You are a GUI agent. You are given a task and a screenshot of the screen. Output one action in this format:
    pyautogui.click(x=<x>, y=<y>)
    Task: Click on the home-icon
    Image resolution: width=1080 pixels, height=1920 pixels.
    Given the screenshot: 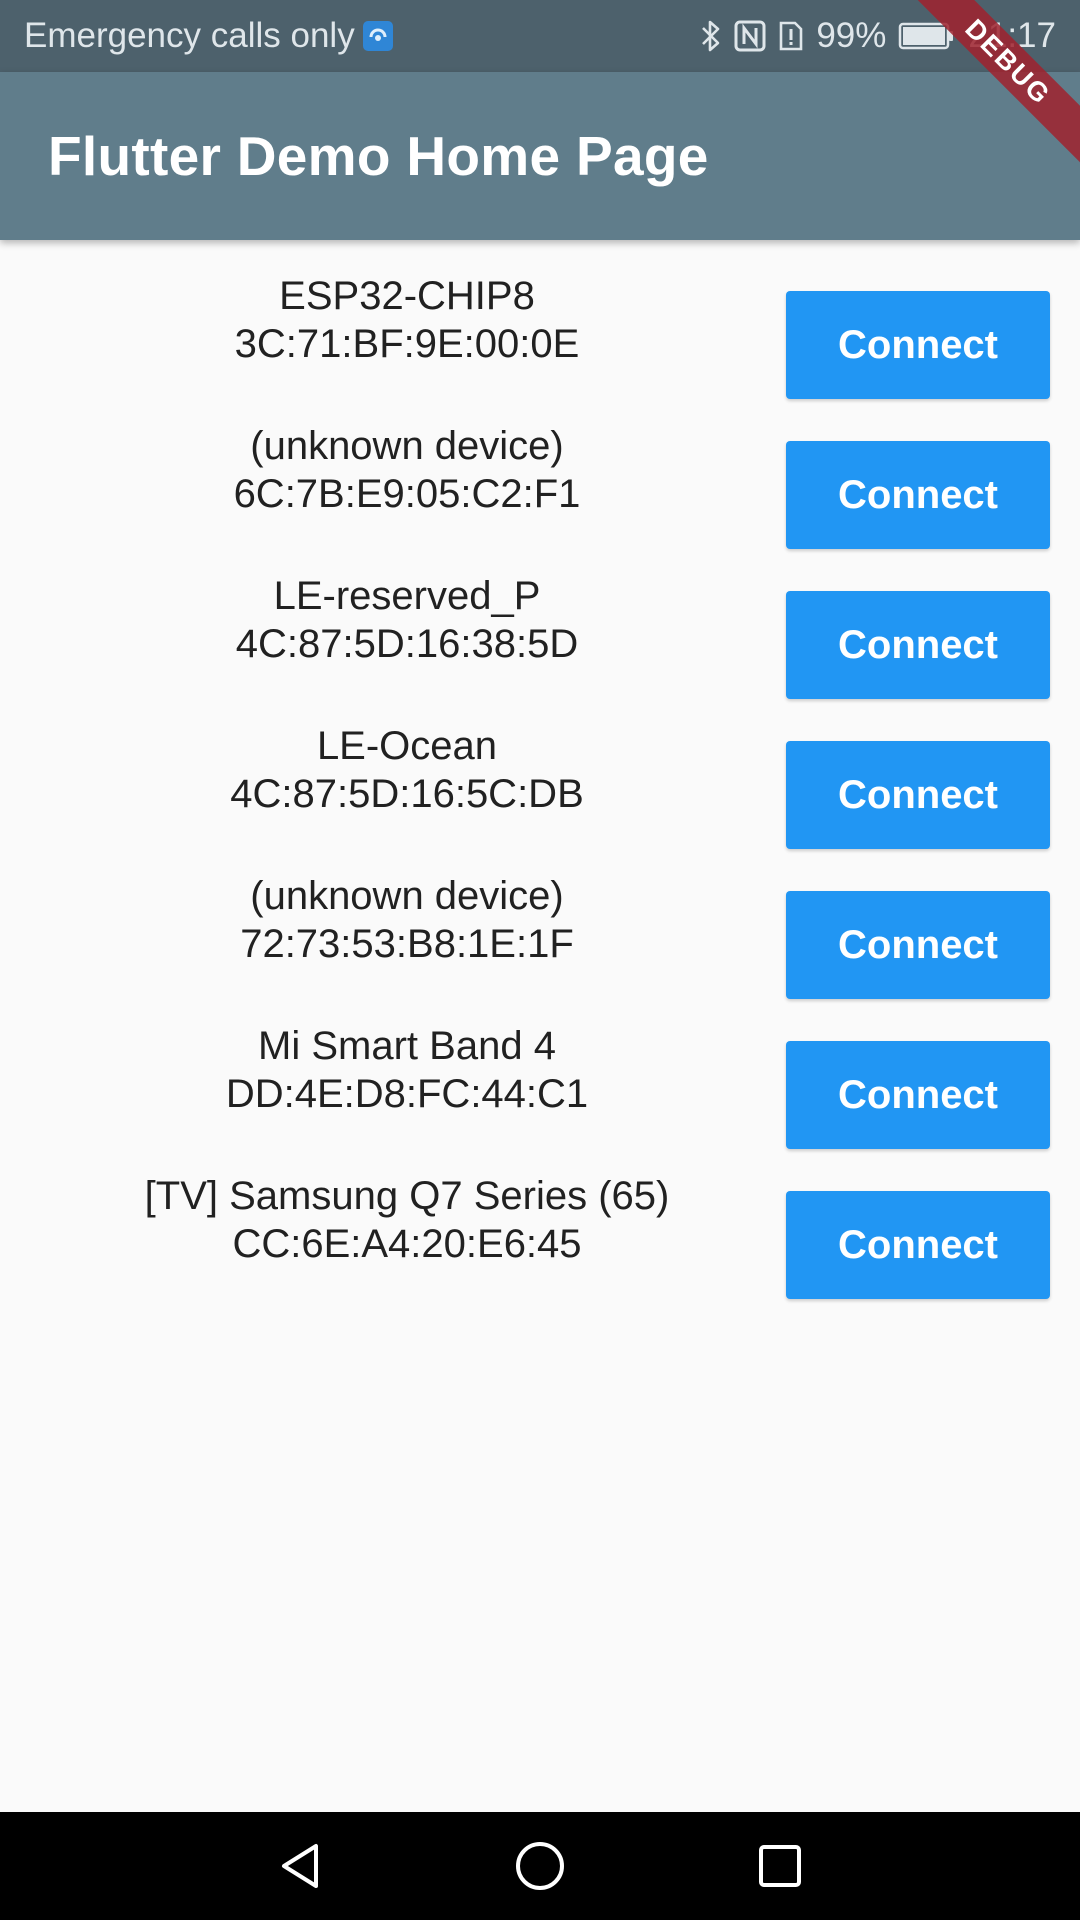 What is the action you would take?
    pyautogui.click(x=540, y=1866)
    